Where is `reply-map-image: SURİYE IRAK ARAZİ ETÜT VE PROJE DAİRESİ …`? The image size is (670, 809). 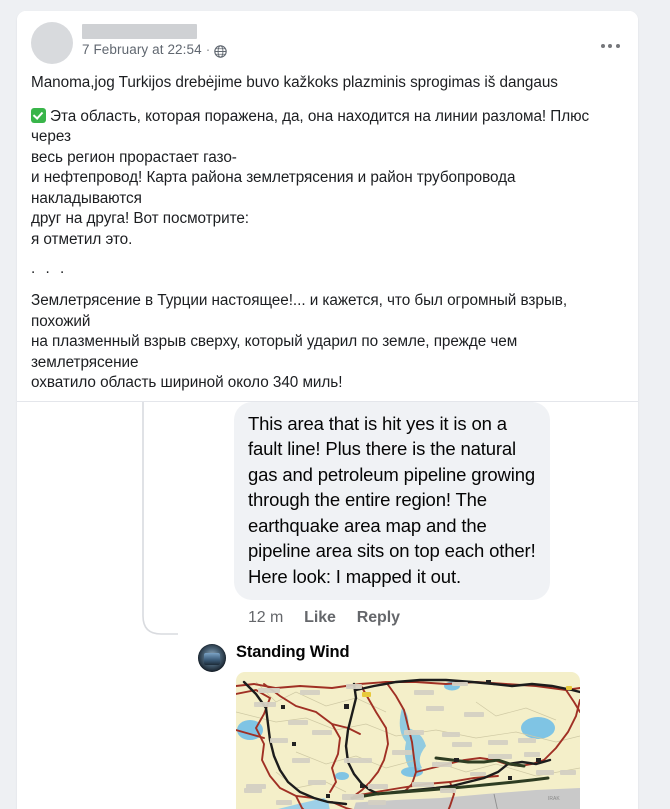 reply-map-image: SURİYE IRAK ARAZİ ETÜT VE PROJE DAİRESİ … is located at coordinates (408, 740).